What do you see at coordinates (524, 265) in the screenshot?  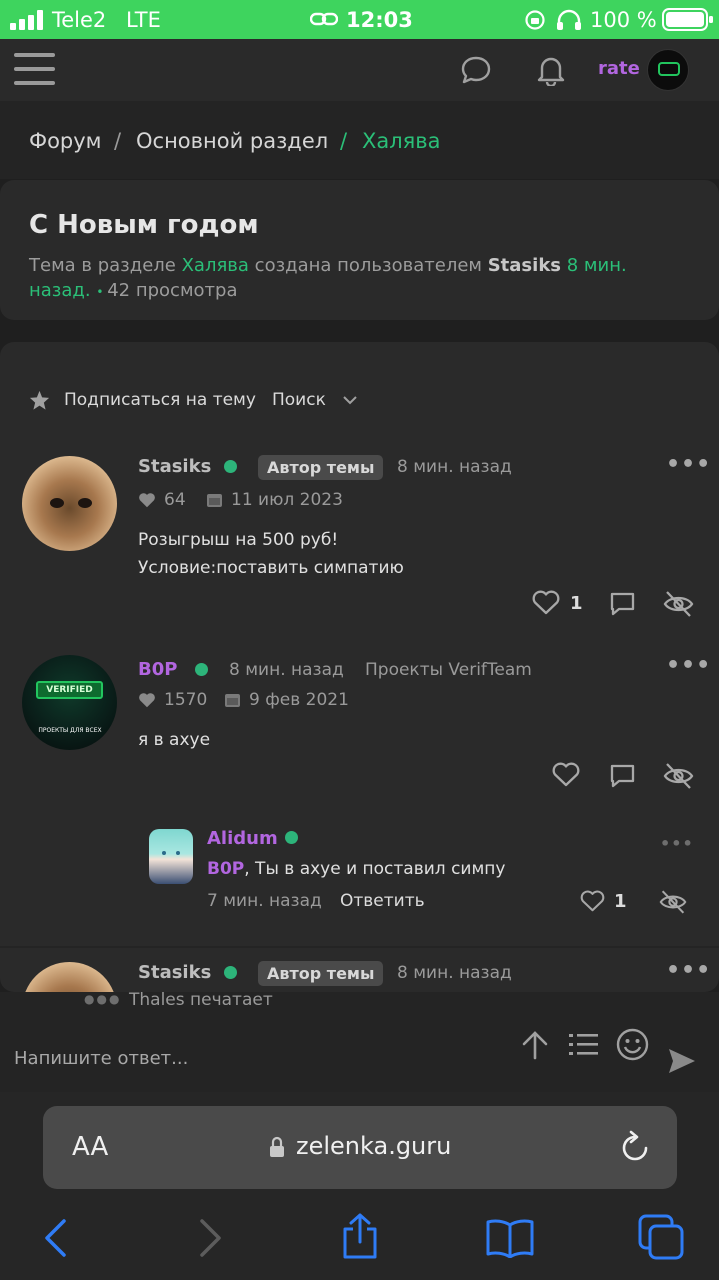 I see `topic-author-link: Stasiks` at bounding box center [524, 265].